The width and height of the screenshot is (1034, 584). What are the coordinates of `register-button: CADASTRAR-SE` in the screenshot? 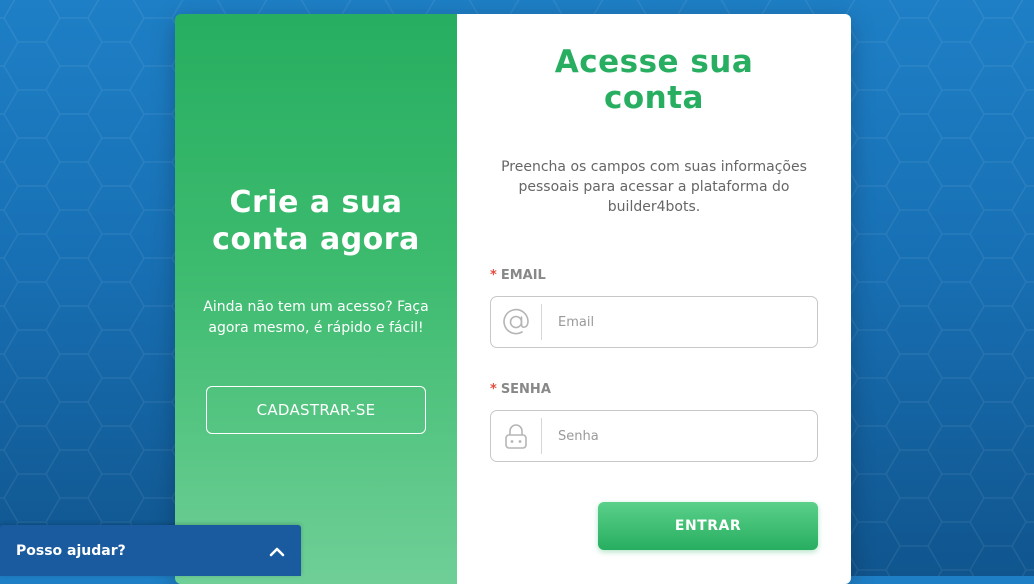 It's located at (316, 410).